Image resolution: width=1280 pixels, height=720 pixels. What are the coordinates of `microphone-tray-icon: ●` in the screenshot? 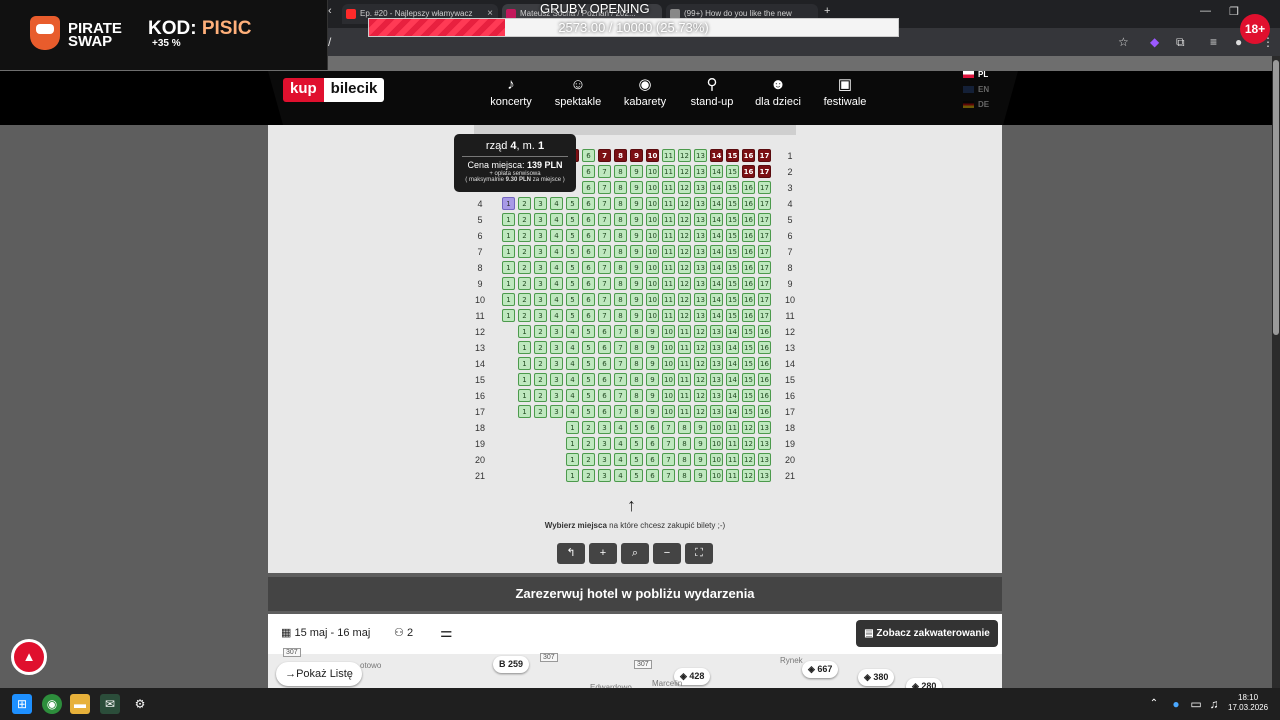 It's located at (1176, 704).